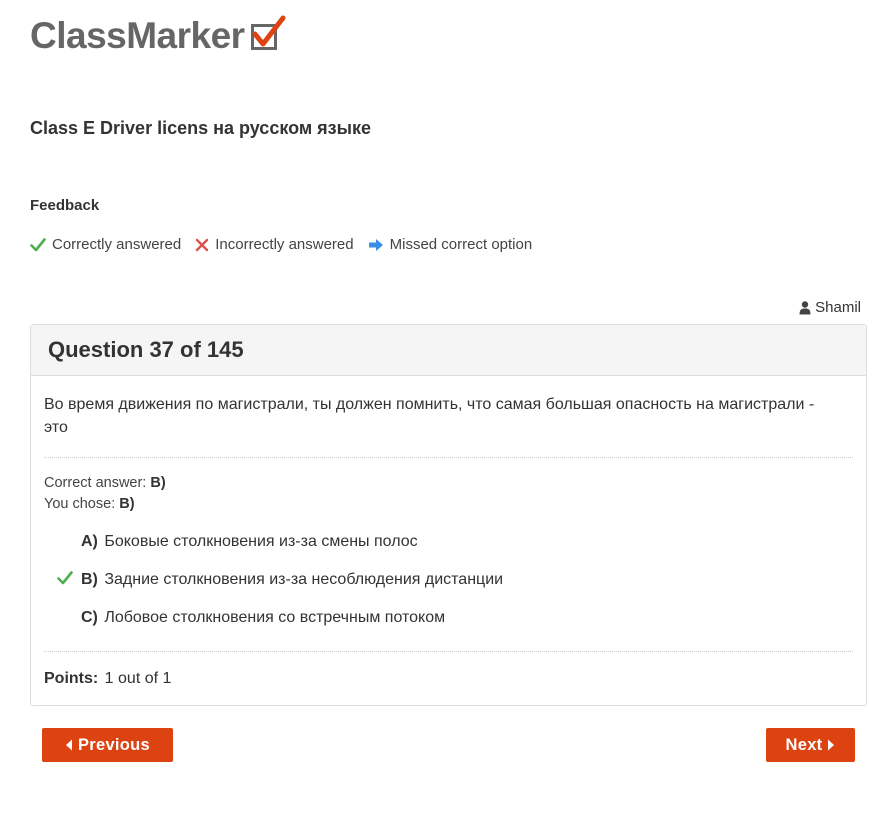 The height and width of the screenshot is (819, 896). Describe the element at coordinates (95, 483) in the screenshot. I see `correct-answer-label: Correct answer:` at that location.